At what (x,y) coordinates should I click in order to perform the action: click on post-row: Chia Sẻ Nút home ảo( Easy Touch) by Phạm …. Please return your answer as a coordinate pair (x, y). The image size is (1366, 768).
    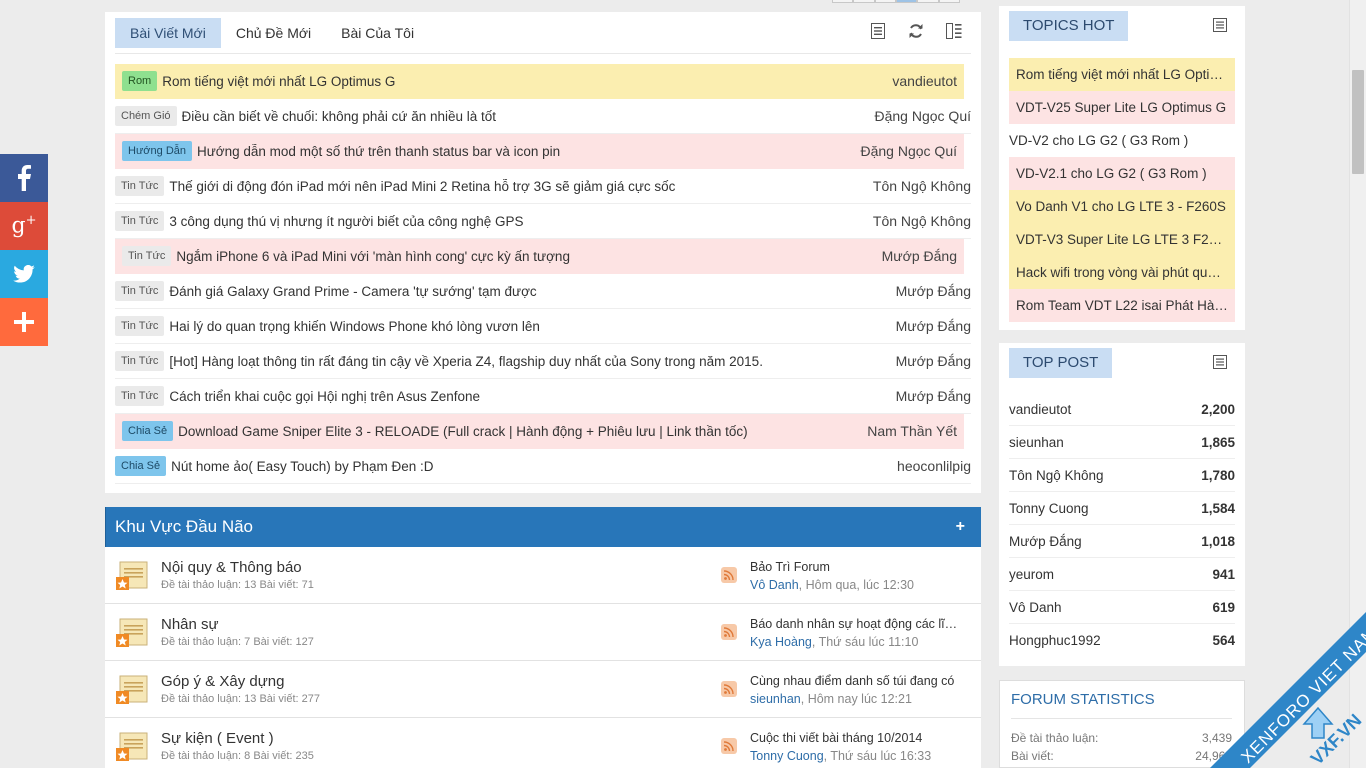
    Looking at the image, I should click on (543, 466).